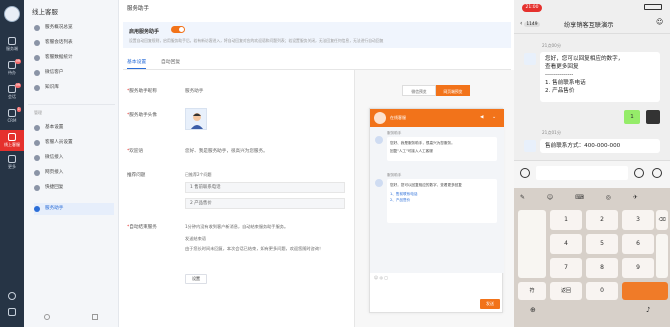  I want to click on return-key: 返回, so click(566, 291).